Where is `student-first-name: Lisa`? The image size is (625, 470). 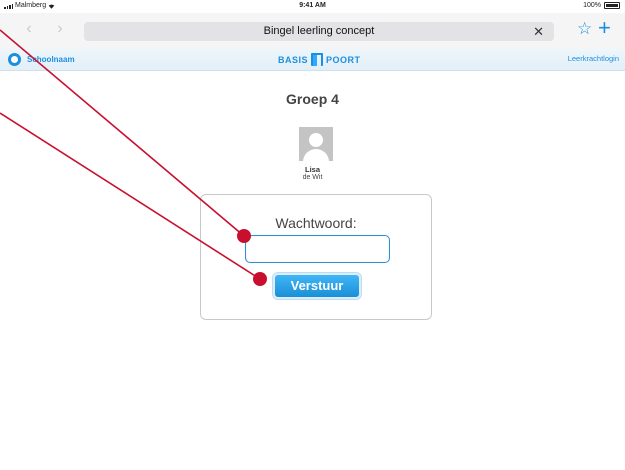 student-first-name: Lisa is located at coordinates (312, 169).